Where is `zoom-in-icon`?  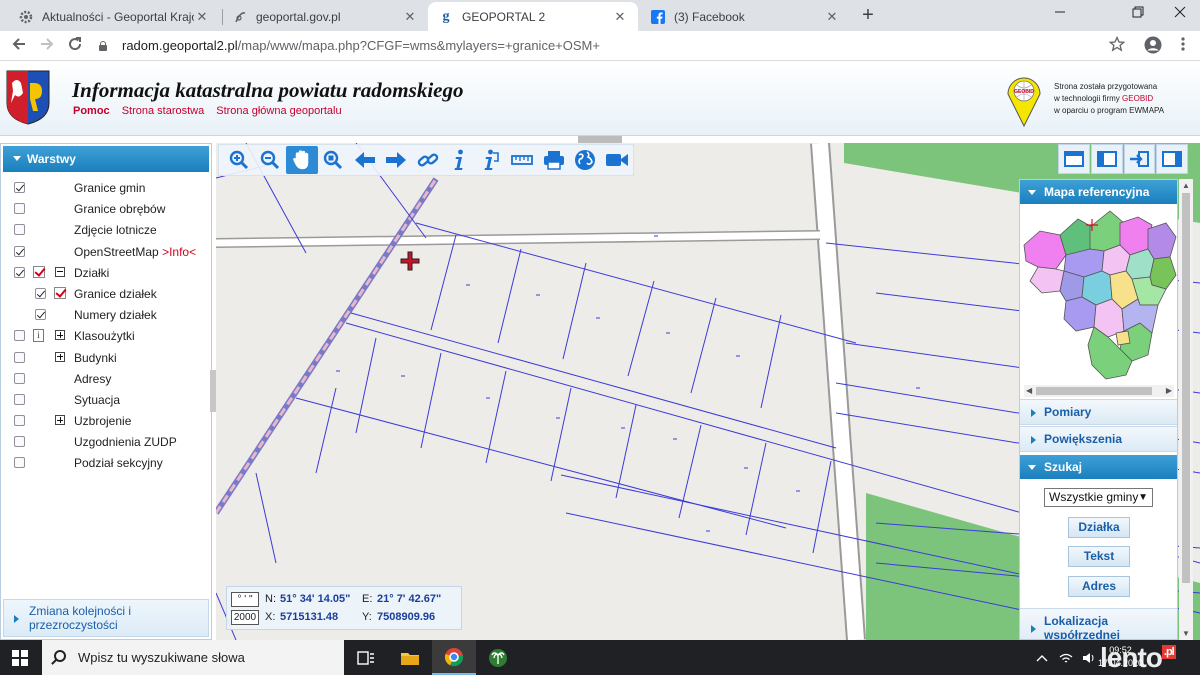
zoom-in-icon is located at coordinates (239, 160).